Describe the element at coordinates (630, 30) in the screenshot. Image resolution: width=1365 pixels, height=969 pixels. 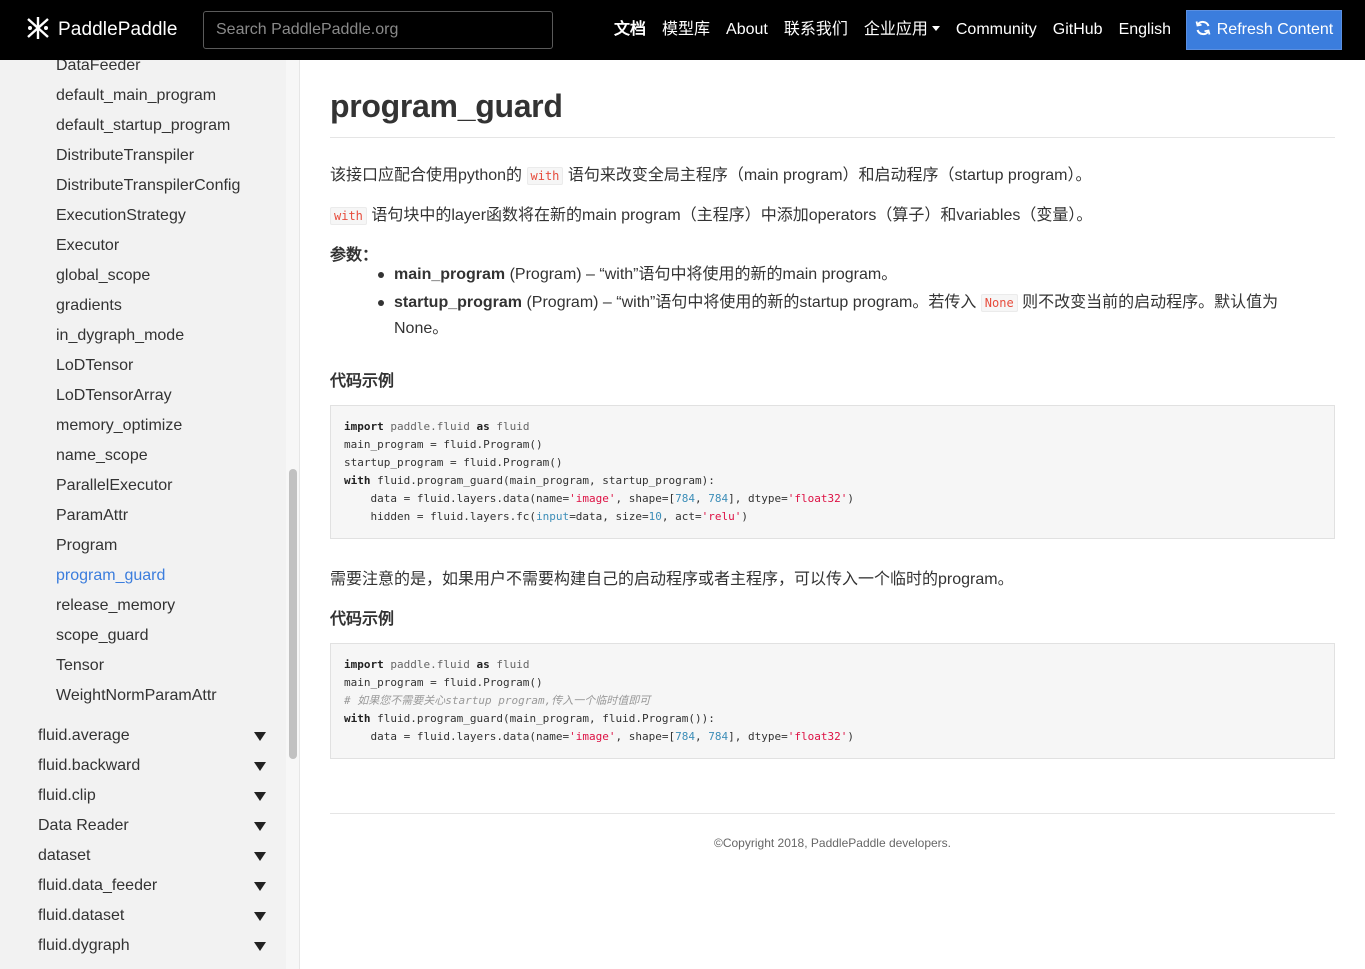
I see `nav-docs: 文档` at that location.